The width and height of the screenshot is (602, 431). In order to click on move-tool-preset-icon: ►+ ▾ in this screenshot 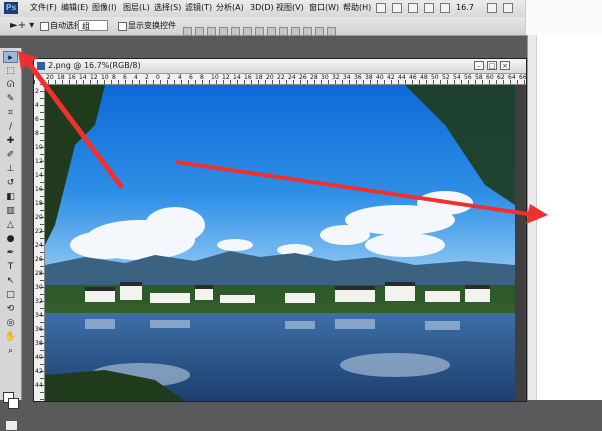, I will do `click(22, 26)`.